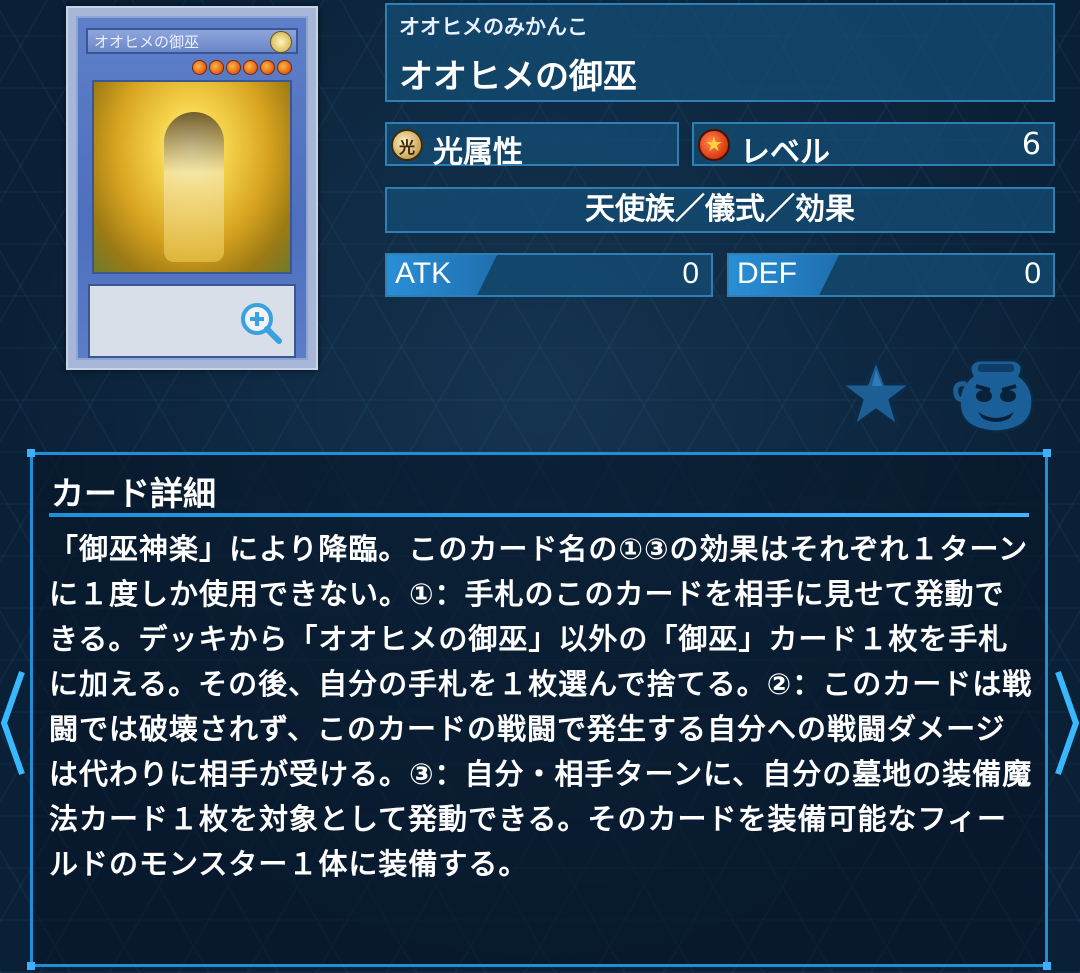  Describe the element at coordinates (147, 42) in the screenshot. I see `card-image-name-text: オオヒメの御巫` at that location.